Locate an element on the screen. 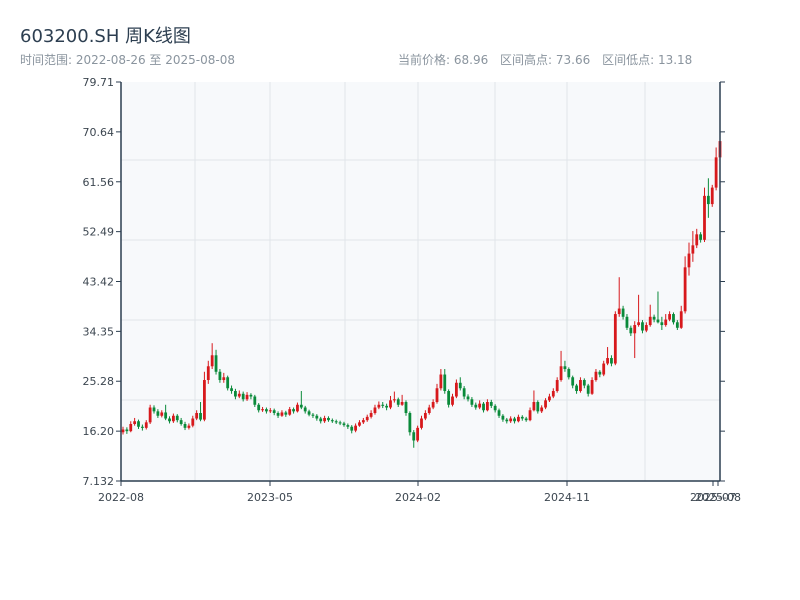  y-tick-label: 43.42 is located at coordinates (99, 282).